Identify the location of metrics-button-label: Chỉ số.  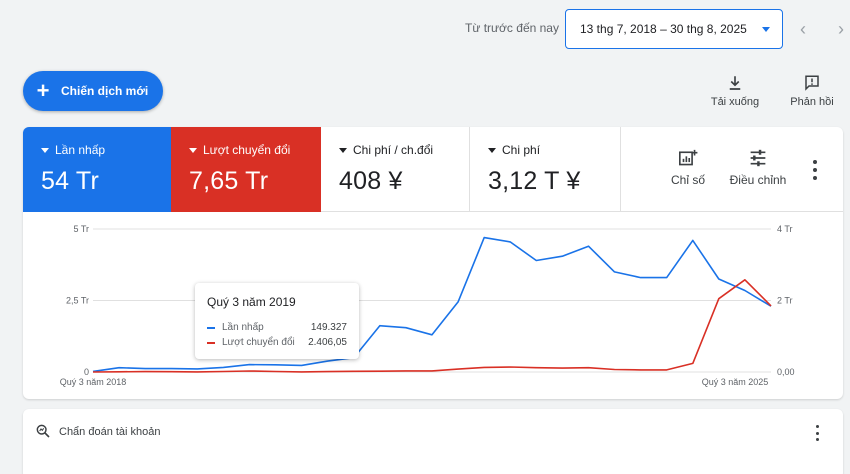
(687, 180).